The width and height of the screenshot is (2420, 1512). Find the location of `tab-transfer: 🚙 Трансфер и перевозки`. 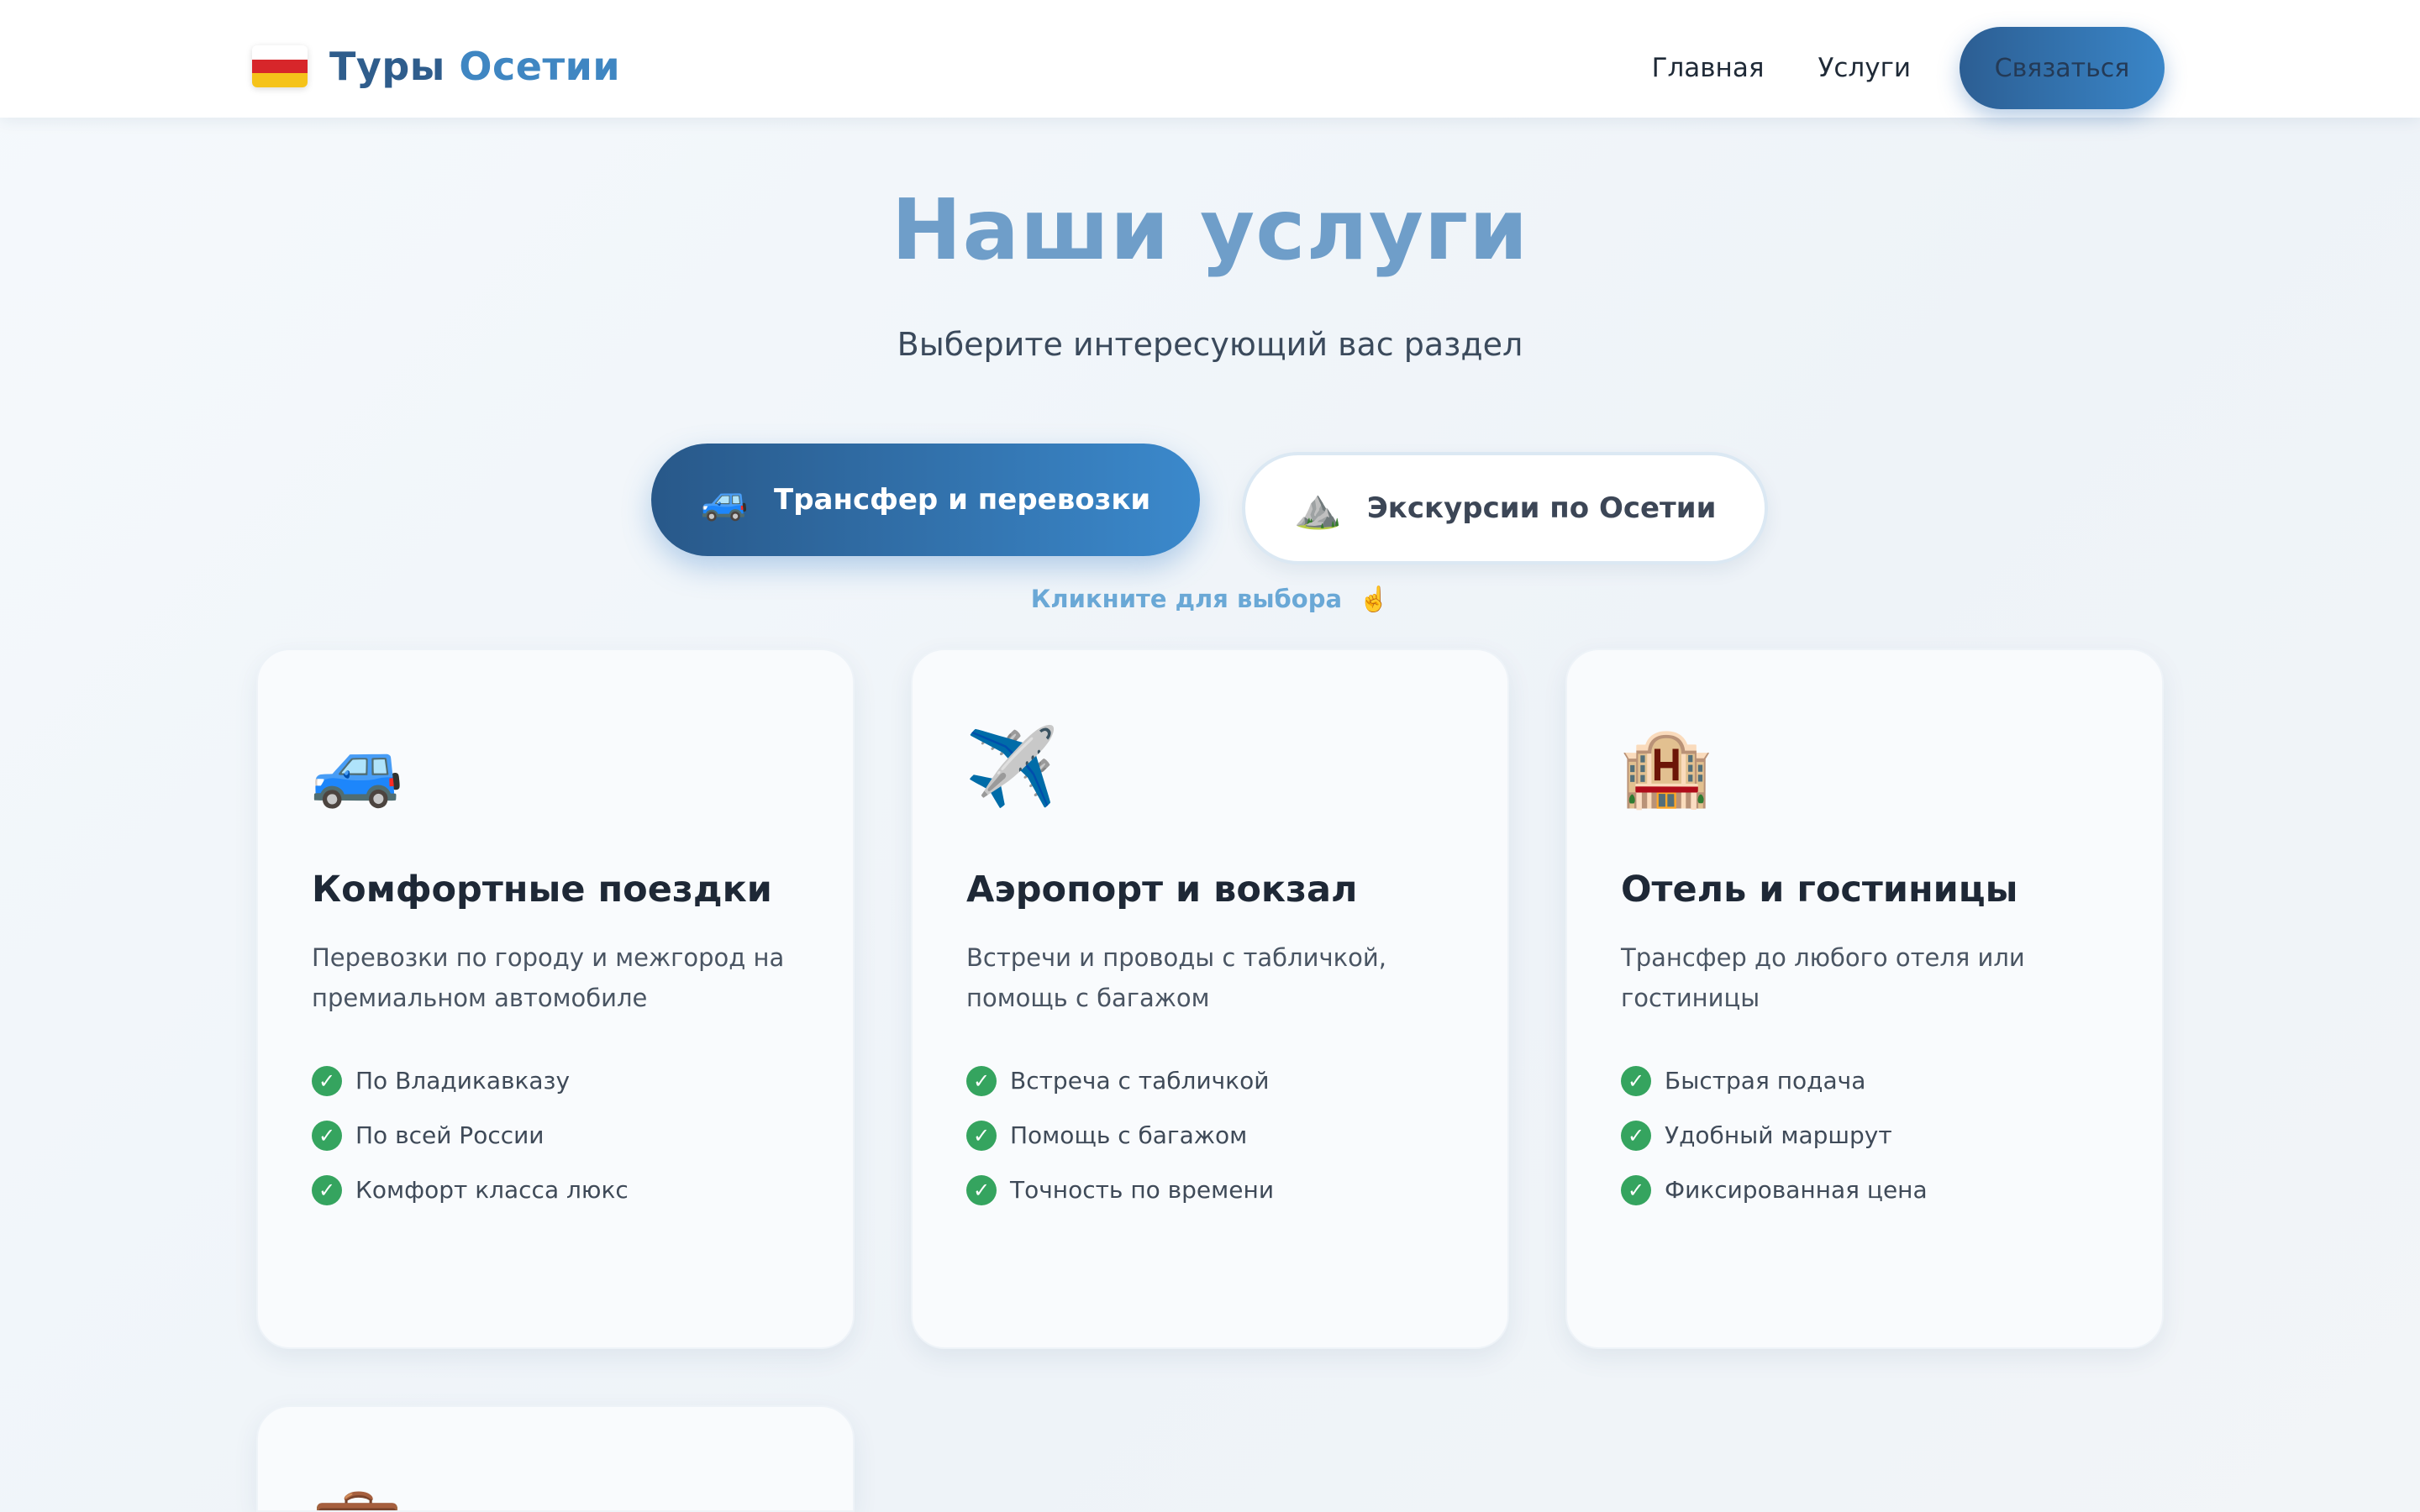

tab-transfer: 🚙 Трансфер и перевозки is located at coordinates (926, 500).